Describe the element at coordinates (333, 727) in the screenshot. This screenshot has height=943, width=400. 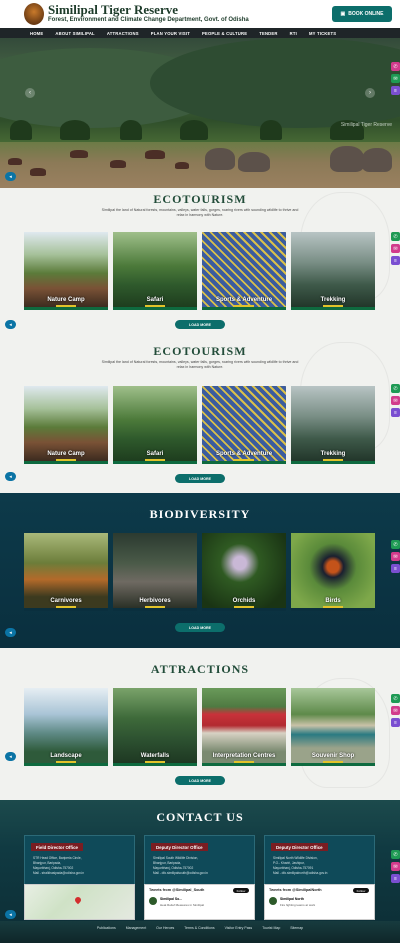
I see `card-souvenir-shop: Souvenir Shop` at that location.